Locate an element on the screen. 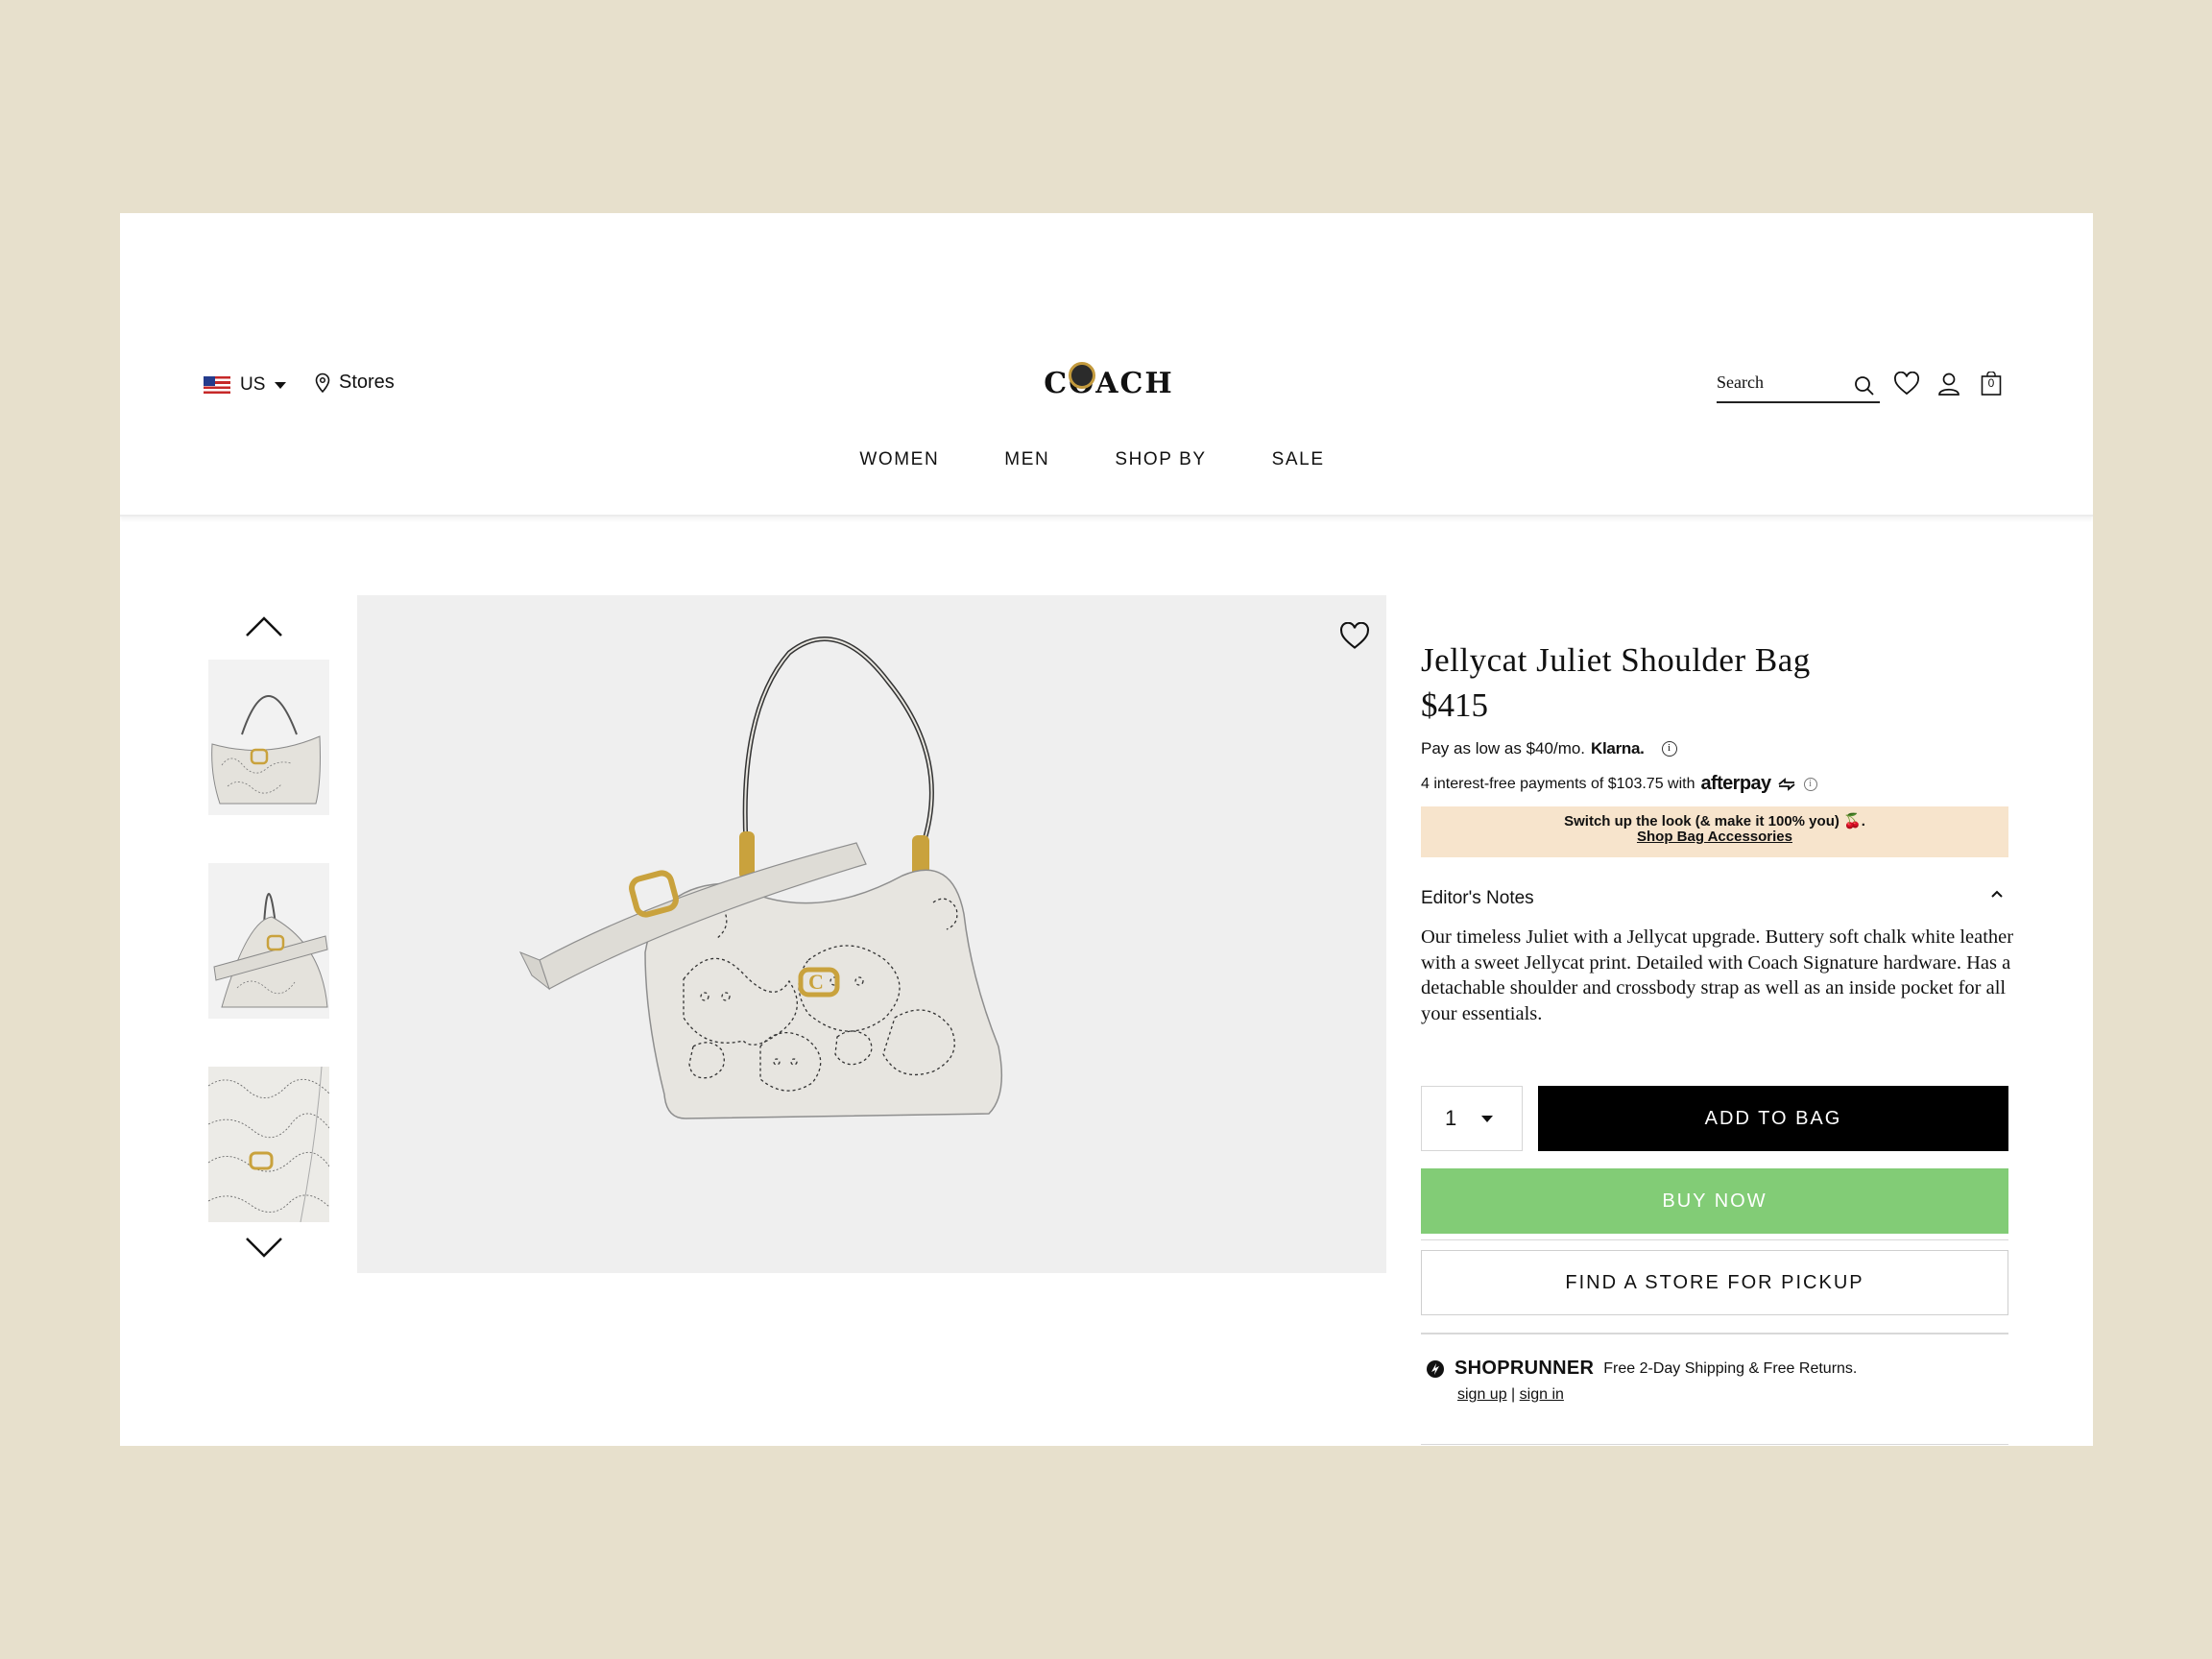 The height and width of the screenshot is (1659, 2212). account-icon is located at coordinates (1948, 384).